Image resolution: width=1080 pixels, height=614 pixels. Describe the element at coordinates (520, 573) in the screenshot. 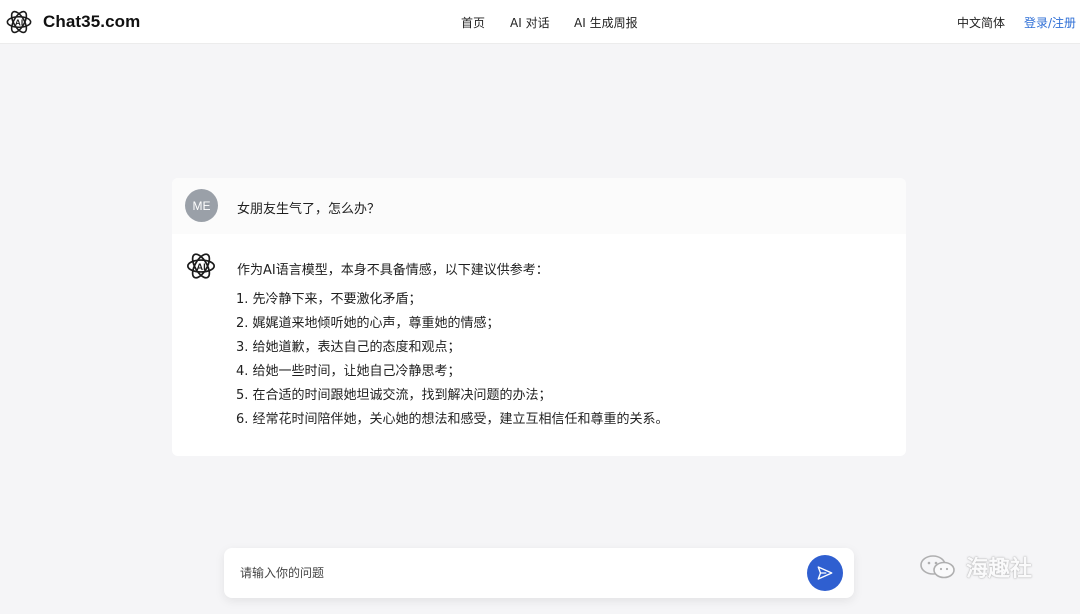

I see `question-input` at that location.